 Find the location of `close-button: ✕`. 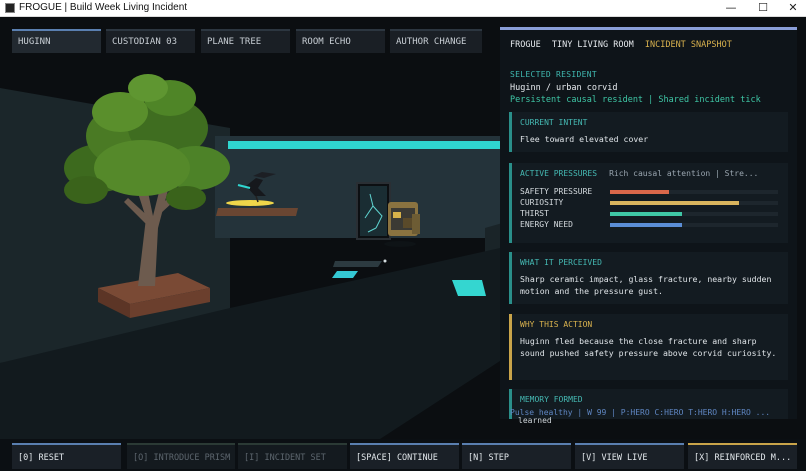

close-button: ✕ is located at coordinates (792, 8).